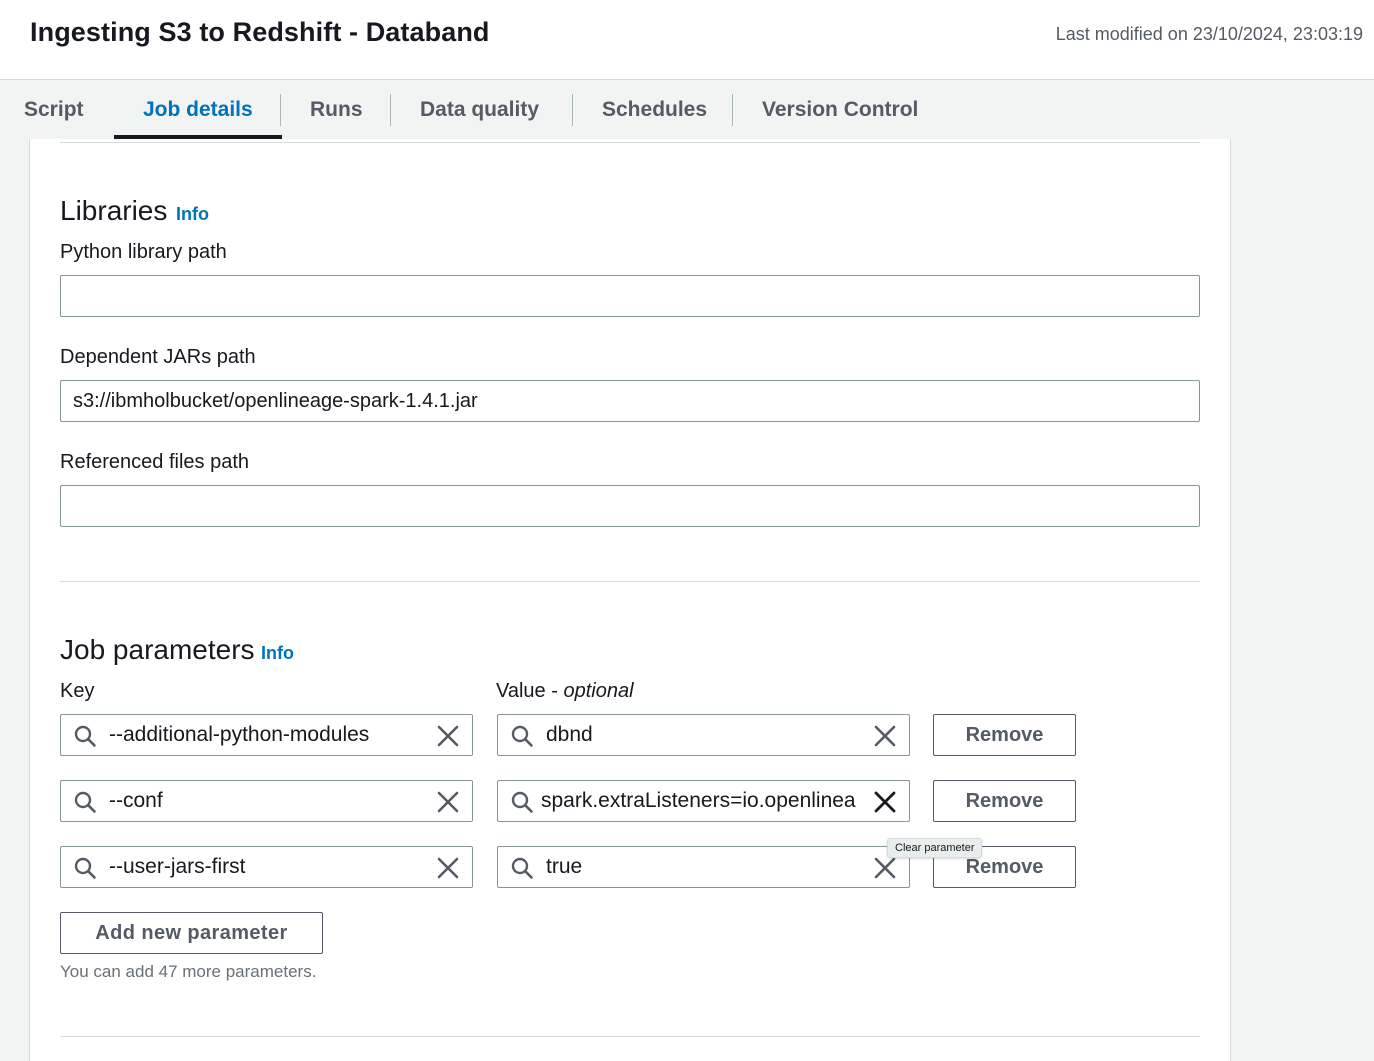 The width and height of the screenshot is (1374, 1061). I want to click on value-column-label-text: Value -, so click(530, 691).